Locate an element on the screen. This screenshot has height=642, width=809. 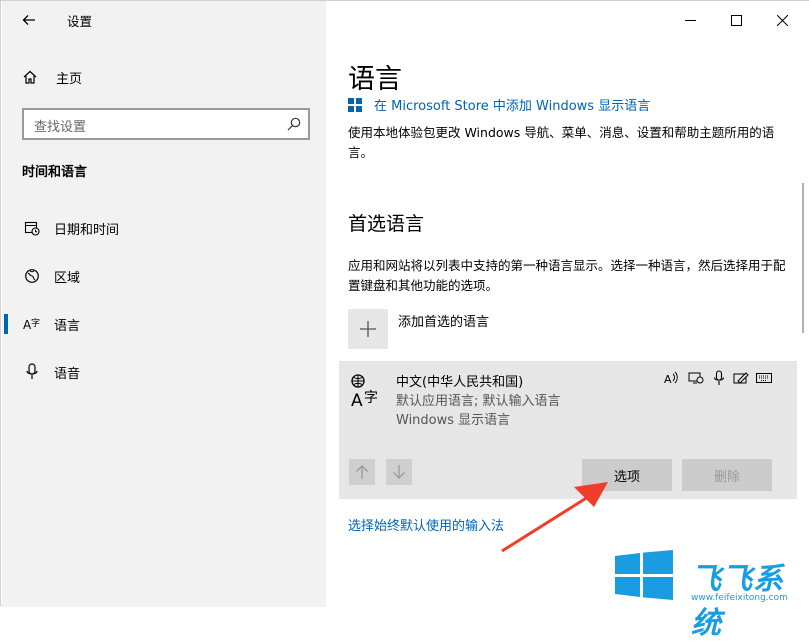
display-icon is located at coordinates (696, 378).